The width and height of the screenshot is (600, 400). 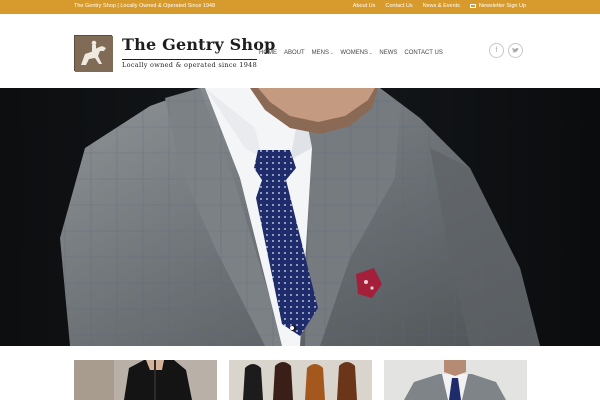 I want to click on newsletter-label: Newsletter Sign Up, so click(x=502, y=6).